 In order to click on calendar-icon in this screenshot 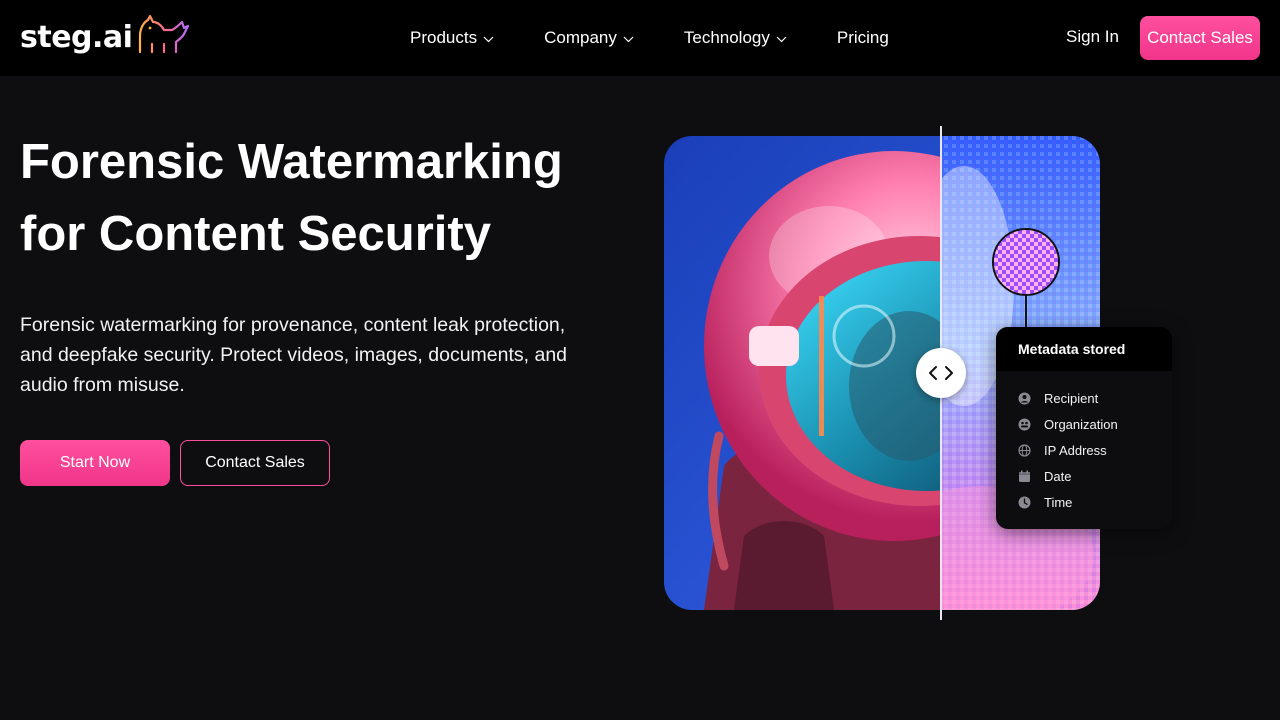, I will do `click(1024, 476)`.